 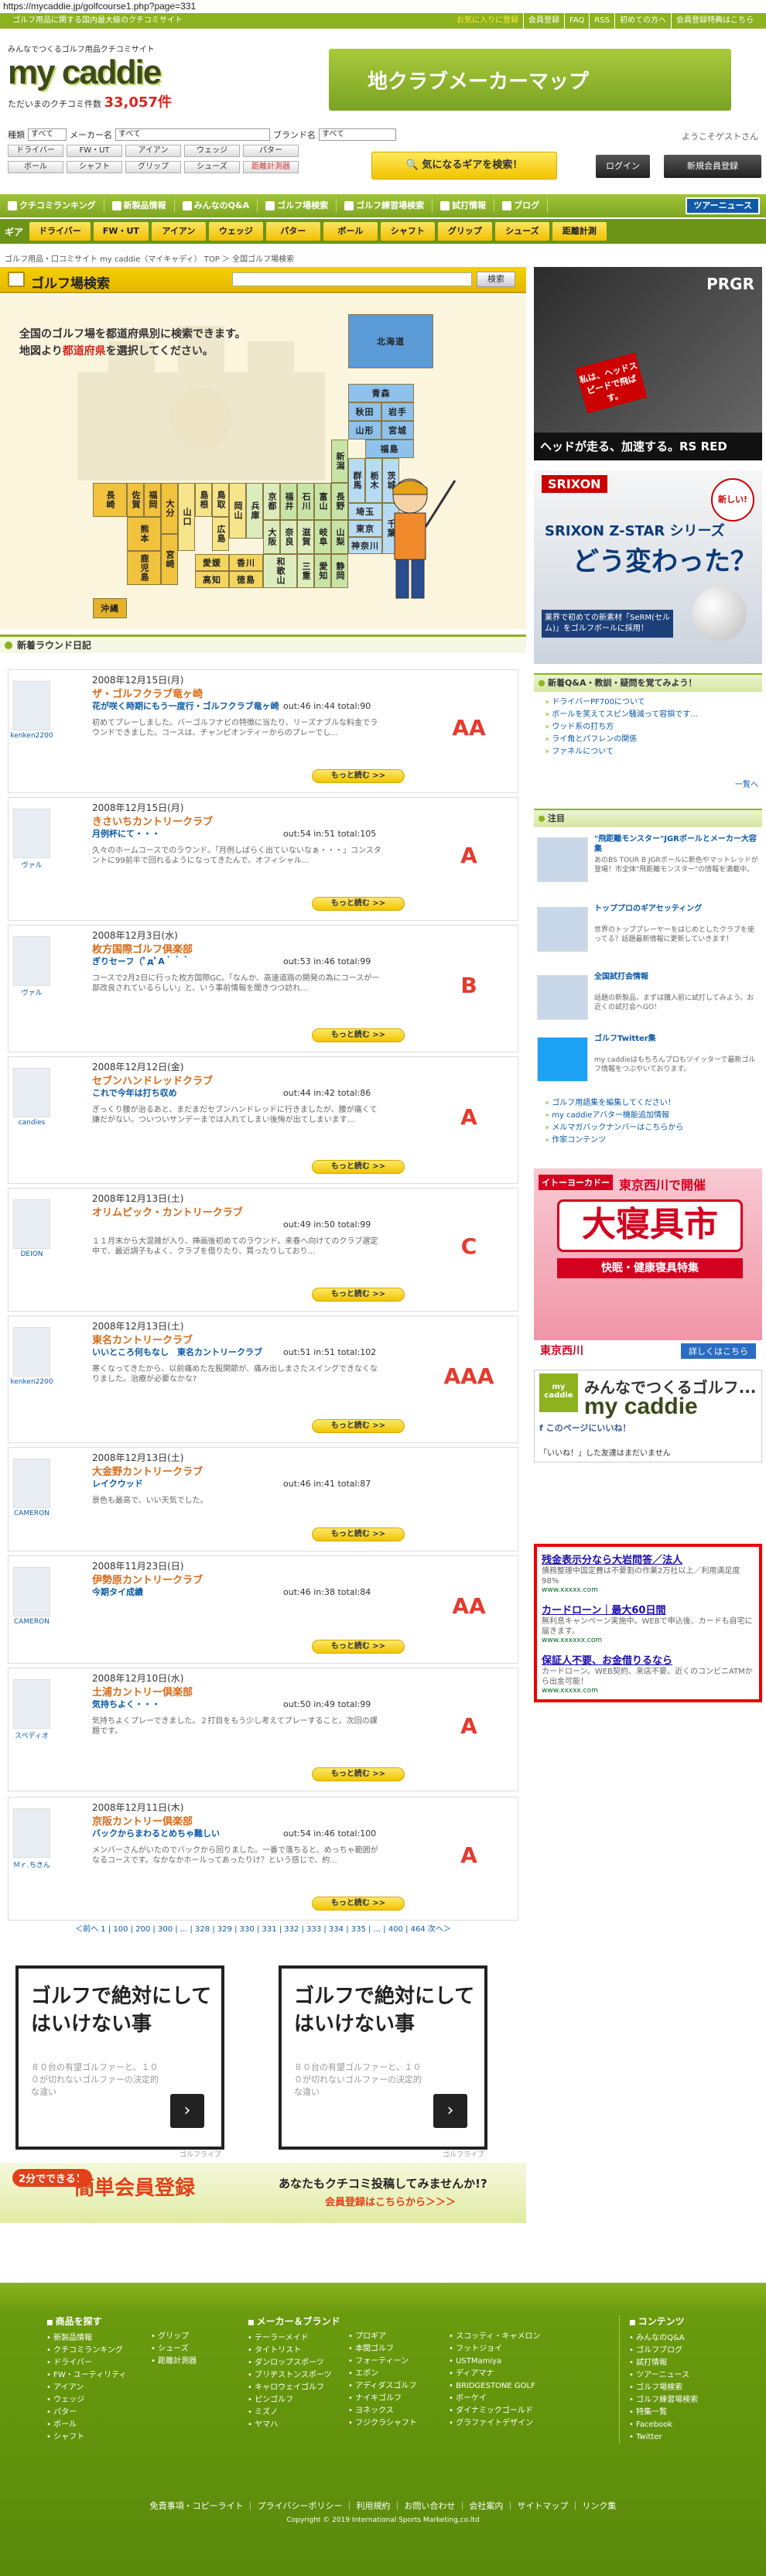 I want to click on pref-tokushima: 徳島, so click(x=246, y=580).